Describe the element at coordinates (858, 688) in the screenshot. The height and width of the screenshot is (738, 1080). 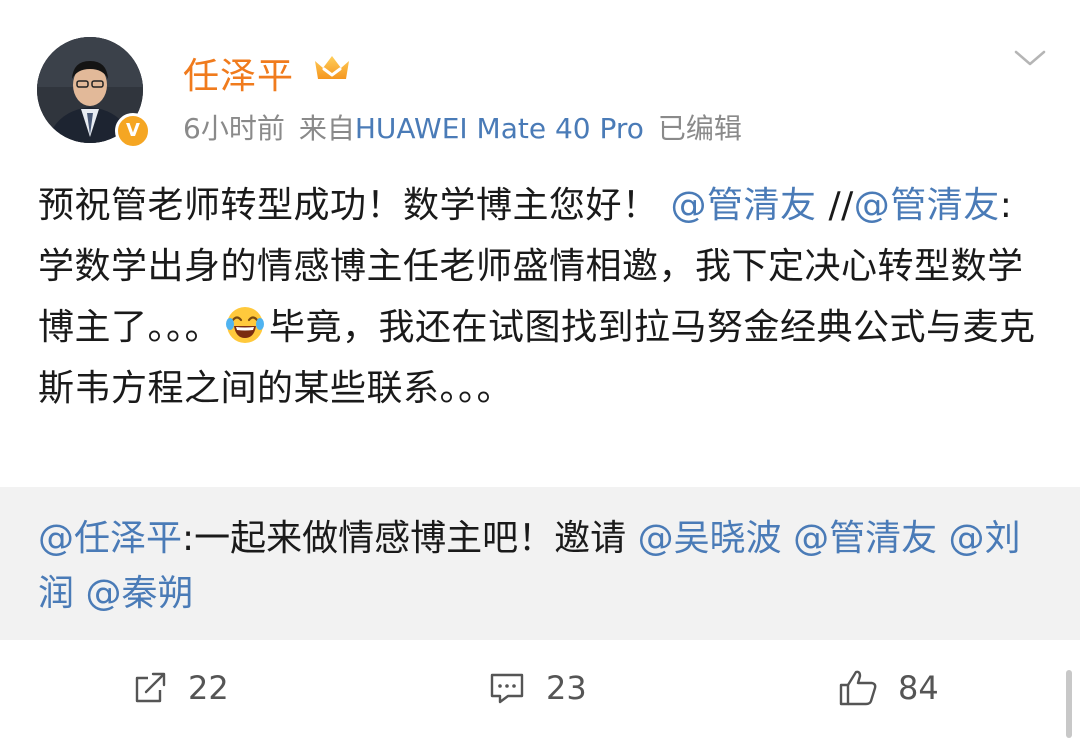
I see `like-icon` at that location.